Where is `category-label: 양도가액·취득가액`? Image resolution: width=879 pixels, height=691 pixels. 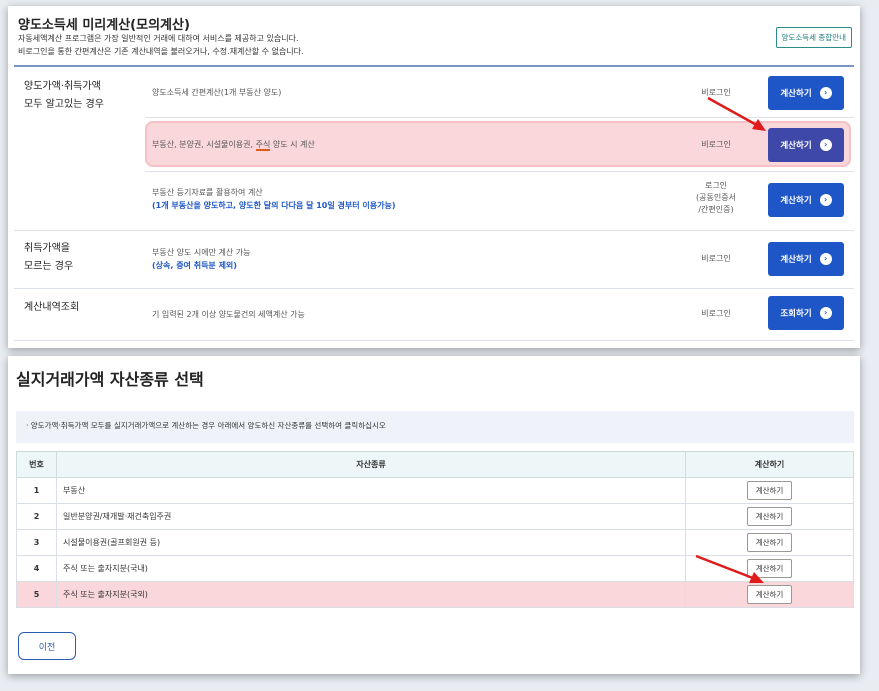 category-label: 양도가액·취득가액 is located at coordinates (62, 86).